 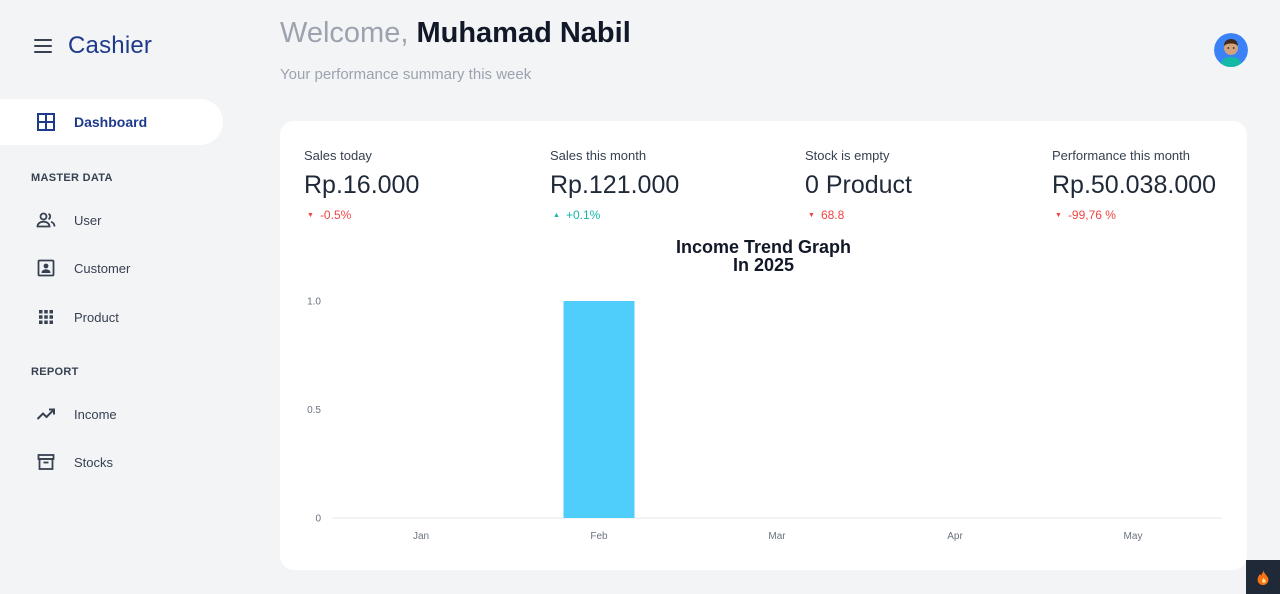 What do you see at coordinates (314, 302) in the screenshot?
I see `y-tick-label: 1.0` at bounding box center [314, 302].